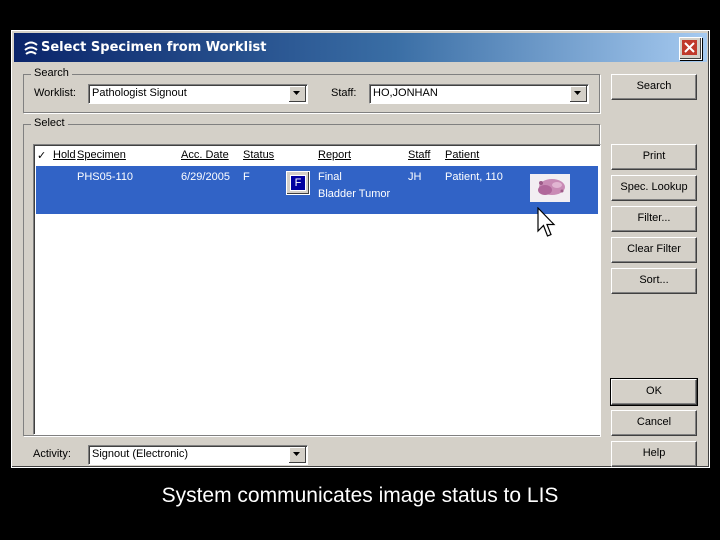 This screenshot has height=540, width=720. Describe the element at coordinates (654, 454) in the screenshot. I see `help-button: Help` at that location.